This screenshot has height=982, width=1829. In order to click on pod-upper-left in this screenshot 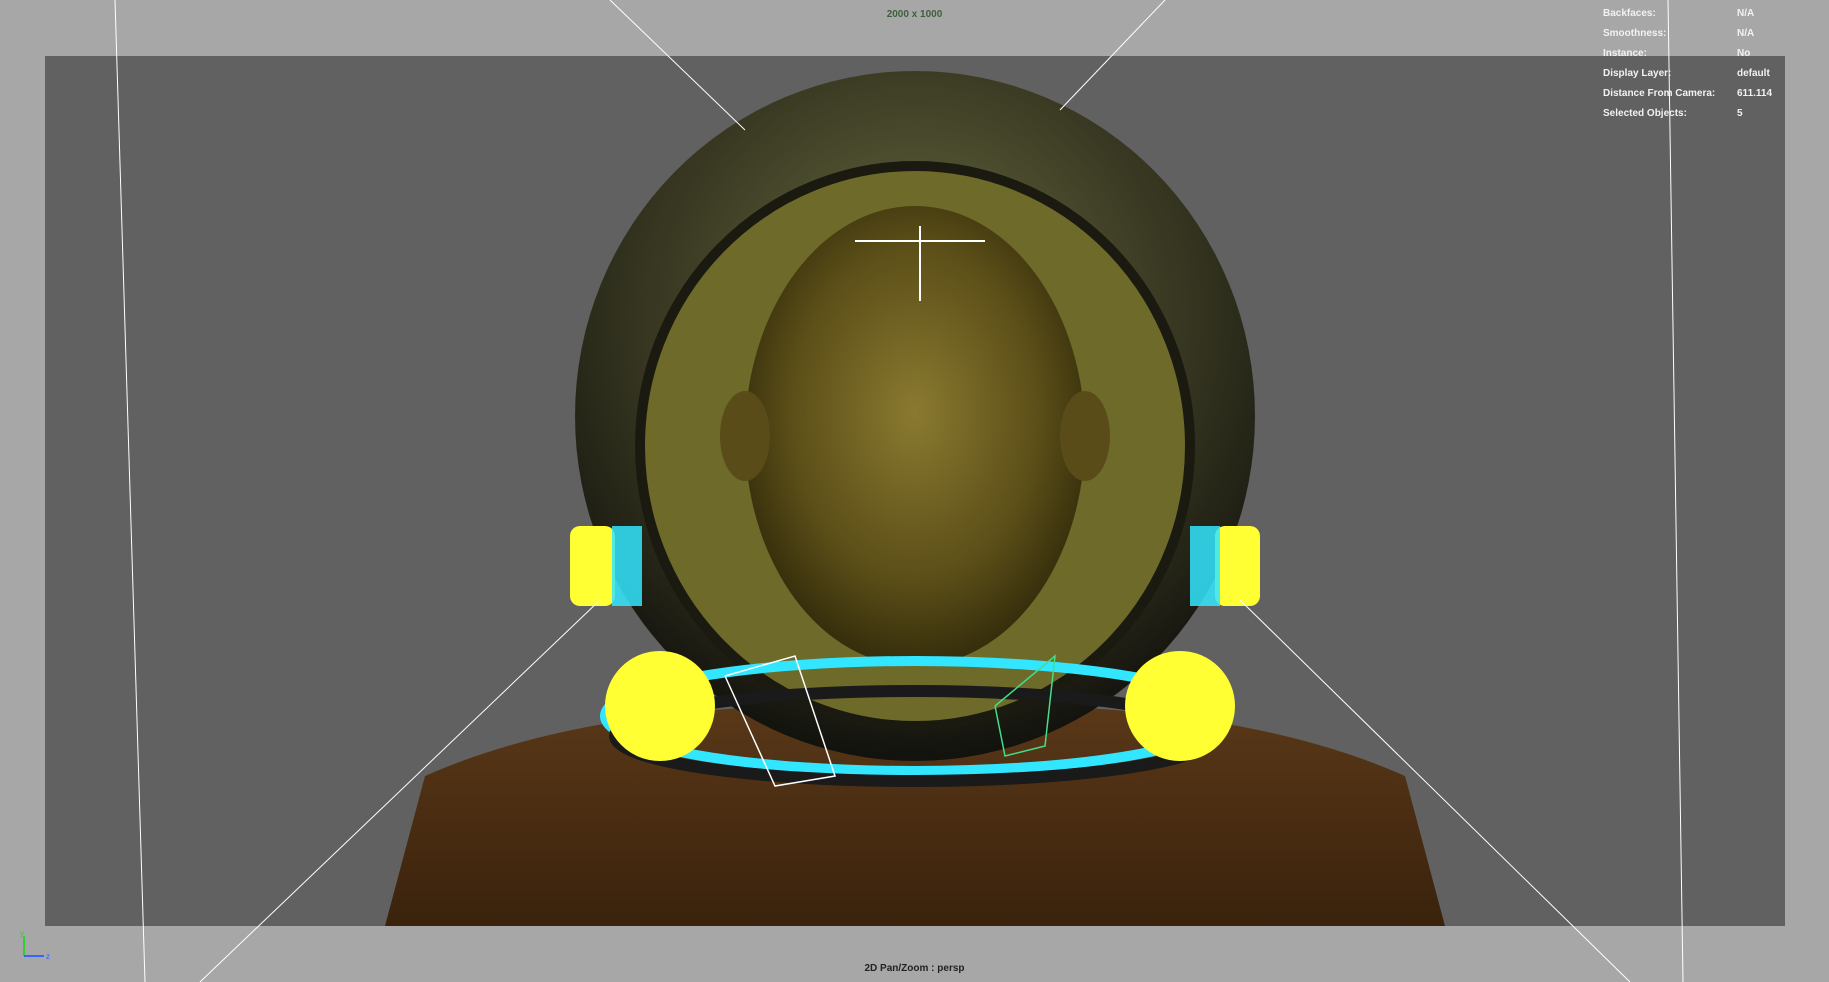, I will do `click(592, 566)`.